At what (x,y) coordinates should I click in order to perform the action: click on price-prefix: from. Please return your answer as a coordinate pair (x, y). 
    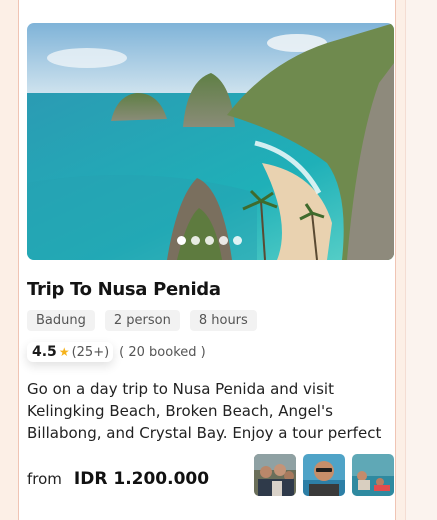
    Looking at the image, I should click on (44, 479).